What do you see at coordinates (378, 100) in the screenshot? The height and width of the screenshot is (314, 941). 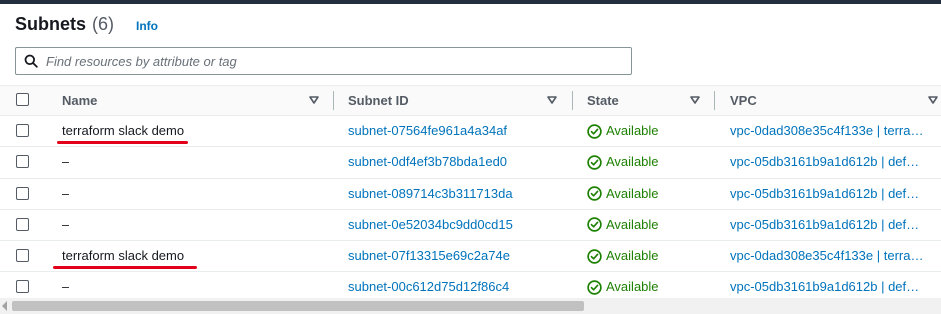 I see `column-header-subnet-id: Subnet ID` at bounding box center [378, 100].